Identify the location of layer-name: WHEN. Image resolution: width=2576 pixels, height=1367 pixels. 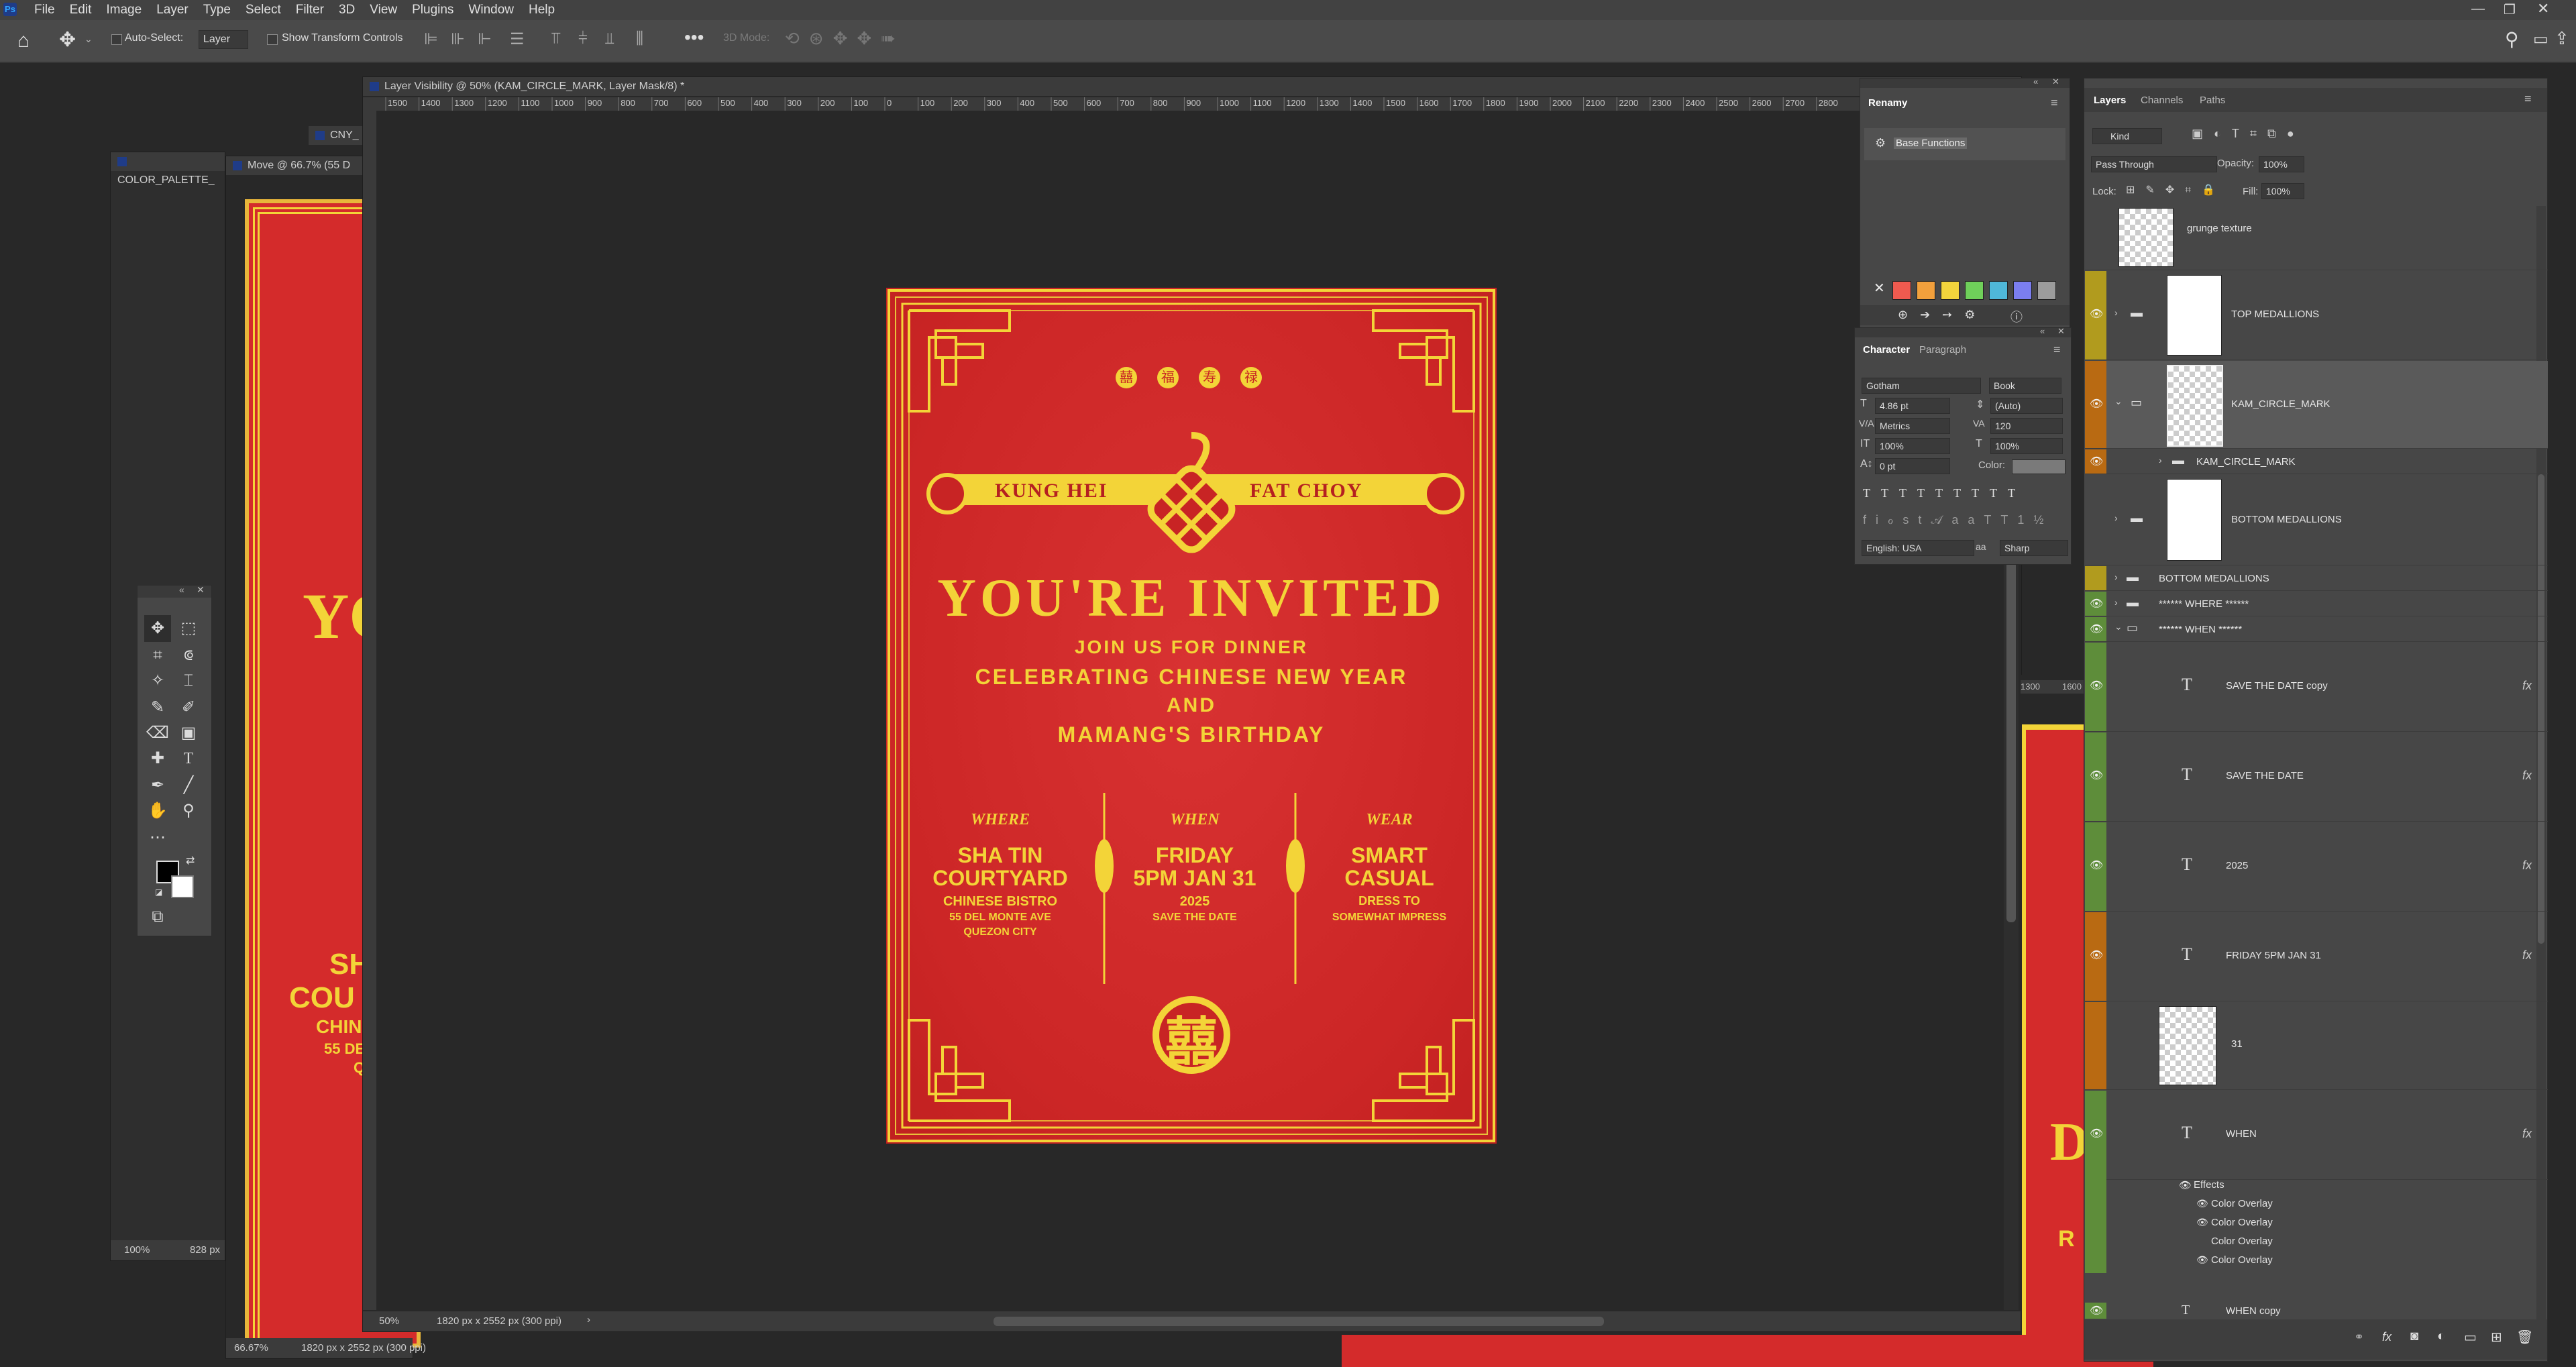
(2241, 1134).